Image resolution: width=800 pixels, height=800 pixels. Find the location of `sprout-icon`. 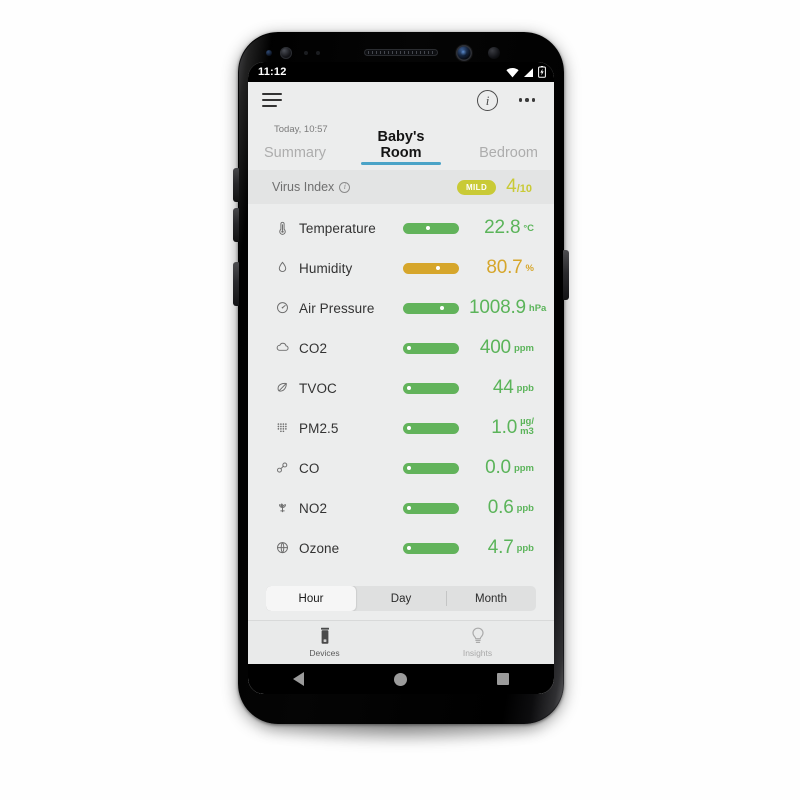

sprout-icon is located at coordinates (282, 508).